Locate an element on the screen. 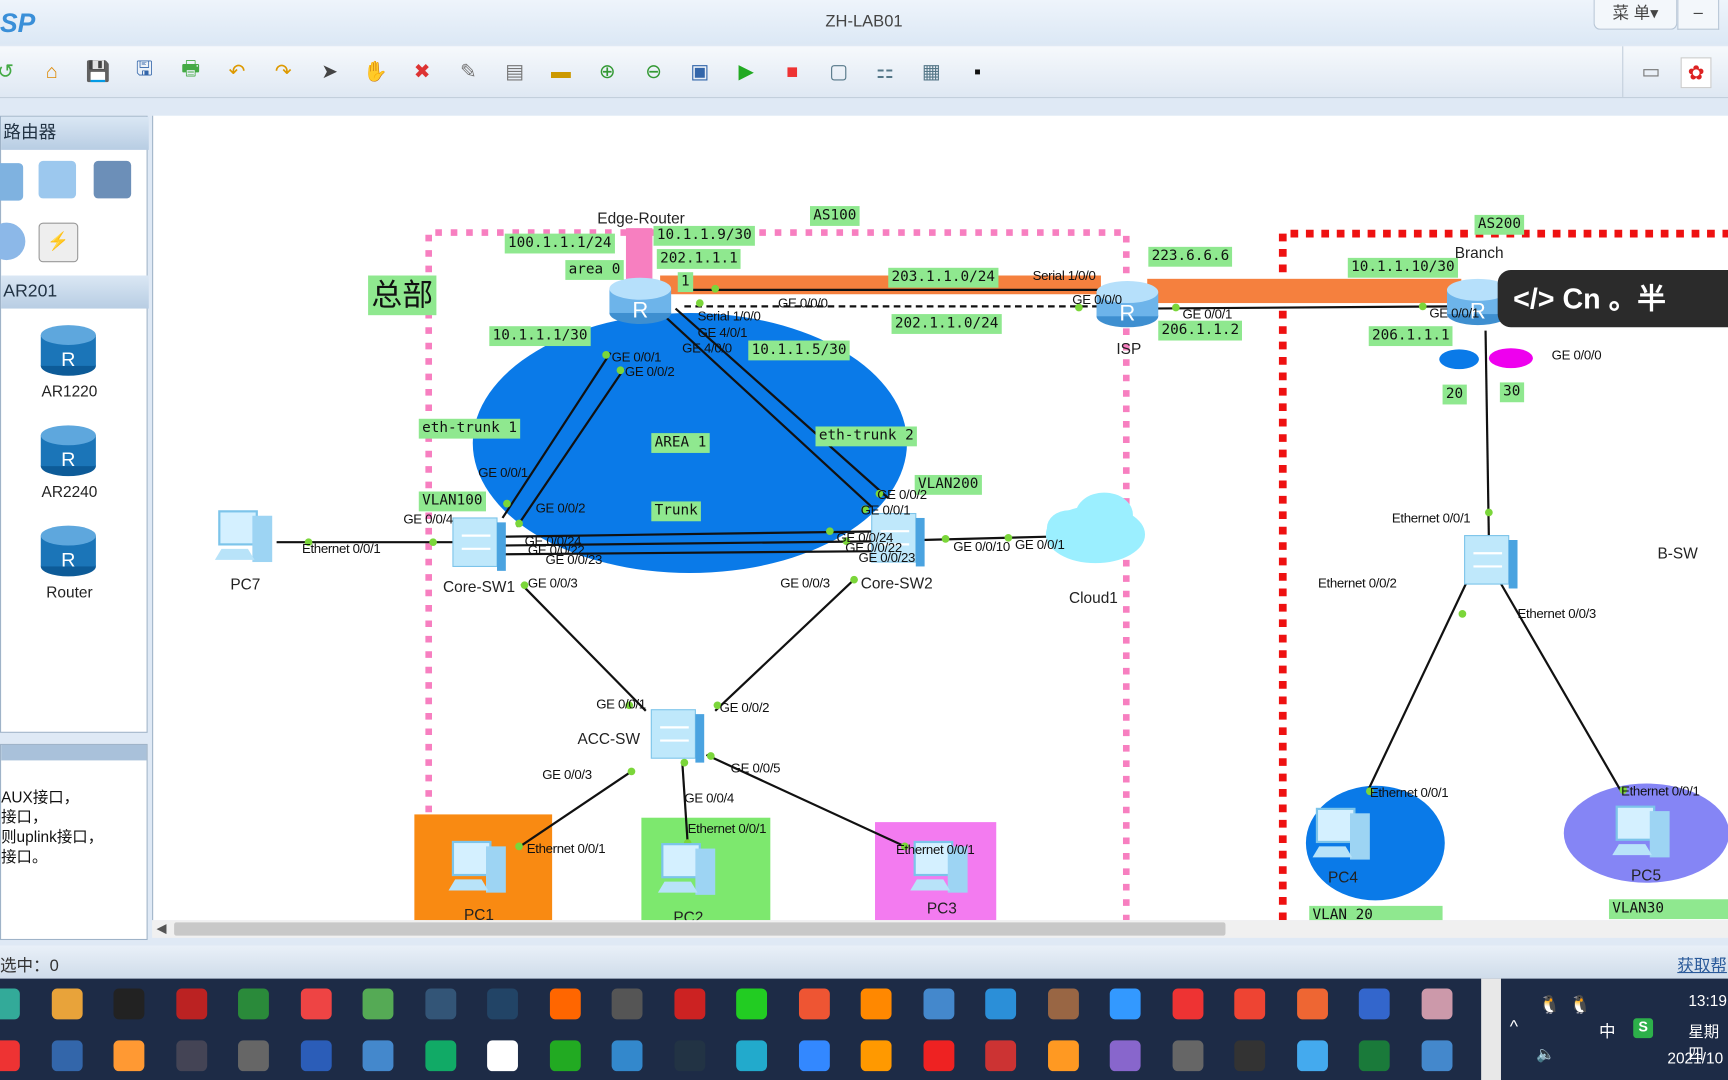 The image size is (1728, 1080). chrome-taskbar-icon is located at coordinates (316, 1004).